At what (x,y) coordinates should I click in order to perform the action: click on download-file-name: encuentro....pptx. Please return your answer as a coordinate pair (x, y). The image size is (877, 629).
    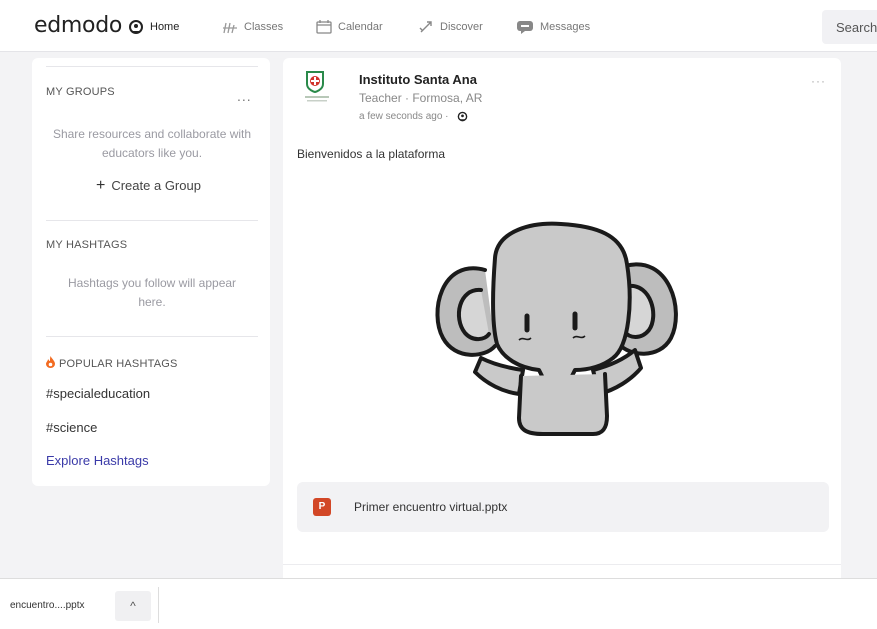
    Looking at the image, I should click on (47, 605).